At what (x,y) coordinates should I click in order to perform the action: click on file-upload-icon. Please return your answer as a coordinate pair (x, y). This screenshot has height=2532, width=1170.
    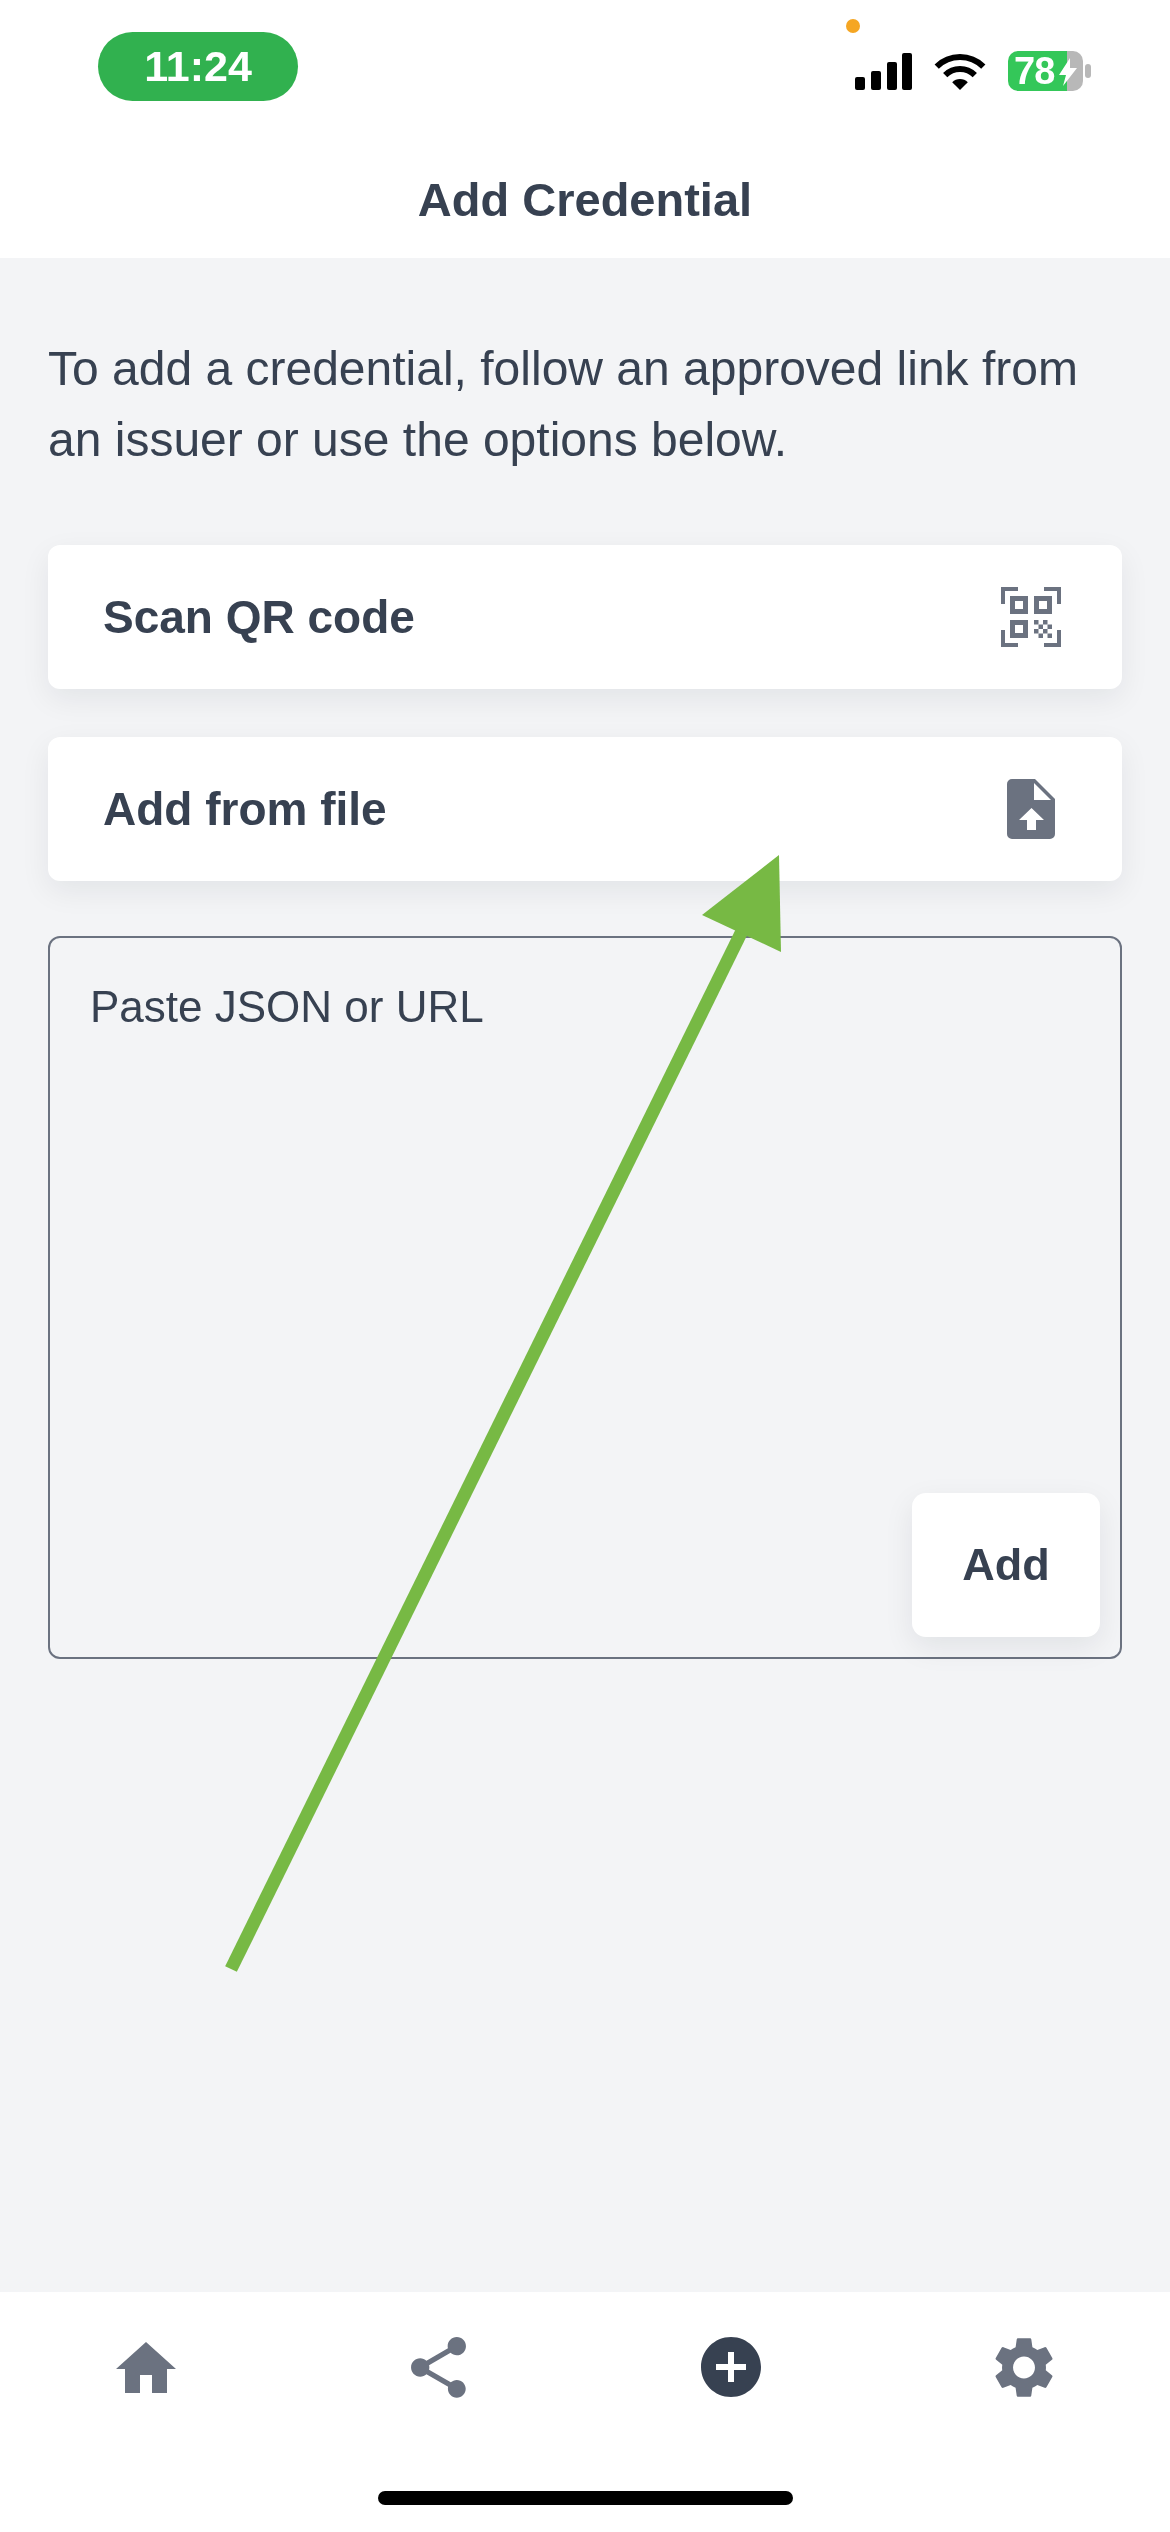
    Looking at the image, I should click on (1031, 809).